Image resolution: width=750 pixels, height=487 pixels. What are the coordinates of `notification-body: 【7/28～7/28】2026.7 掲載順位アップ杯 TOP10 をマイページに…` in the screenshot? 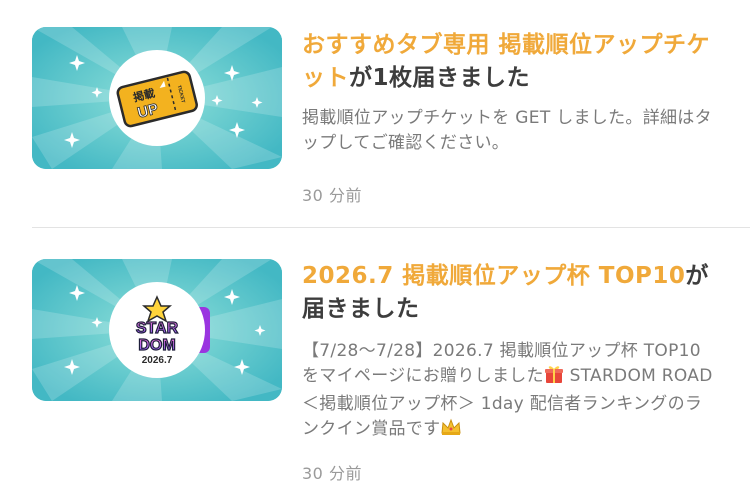 It's located at (509, 392).